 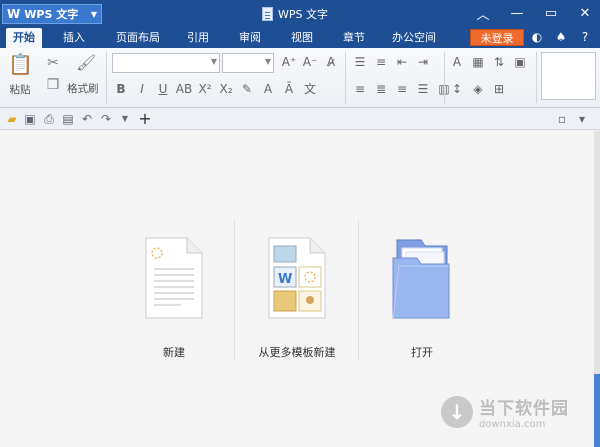 What do you see at coordinates (568, 76) in the screenshot?
I see `style-gallery` at bounding box center [568, 76].